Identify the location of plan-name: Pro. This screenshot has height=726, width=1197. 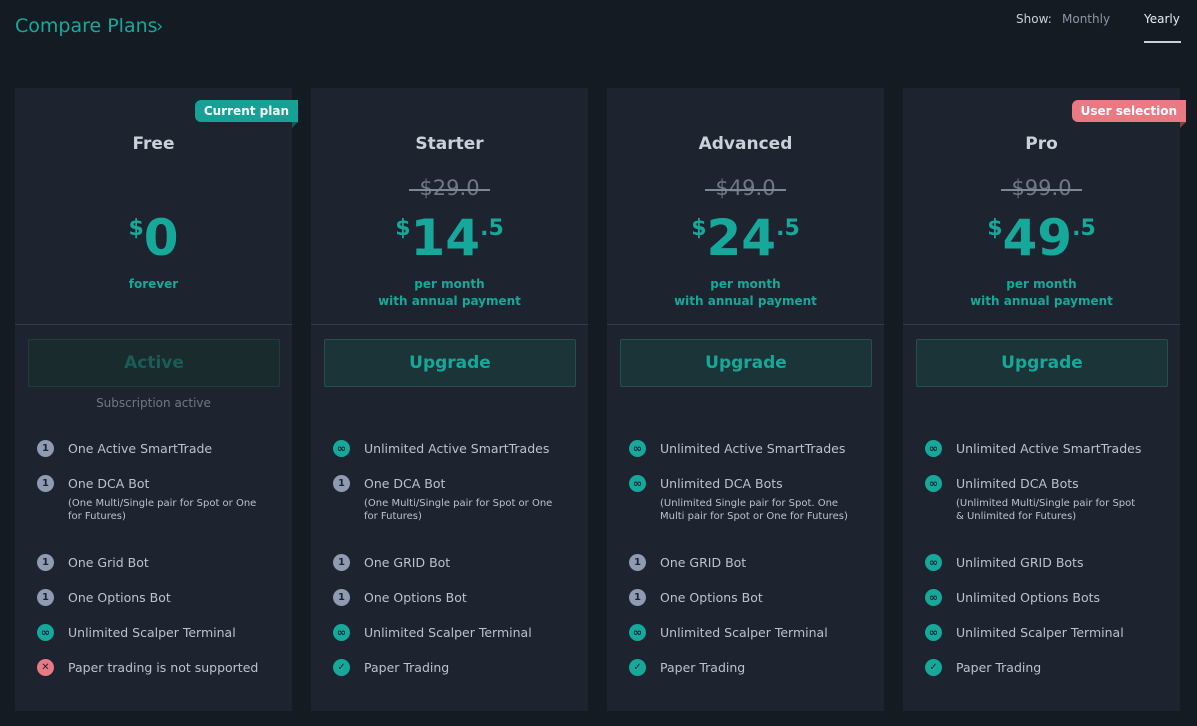
(1041, 144).